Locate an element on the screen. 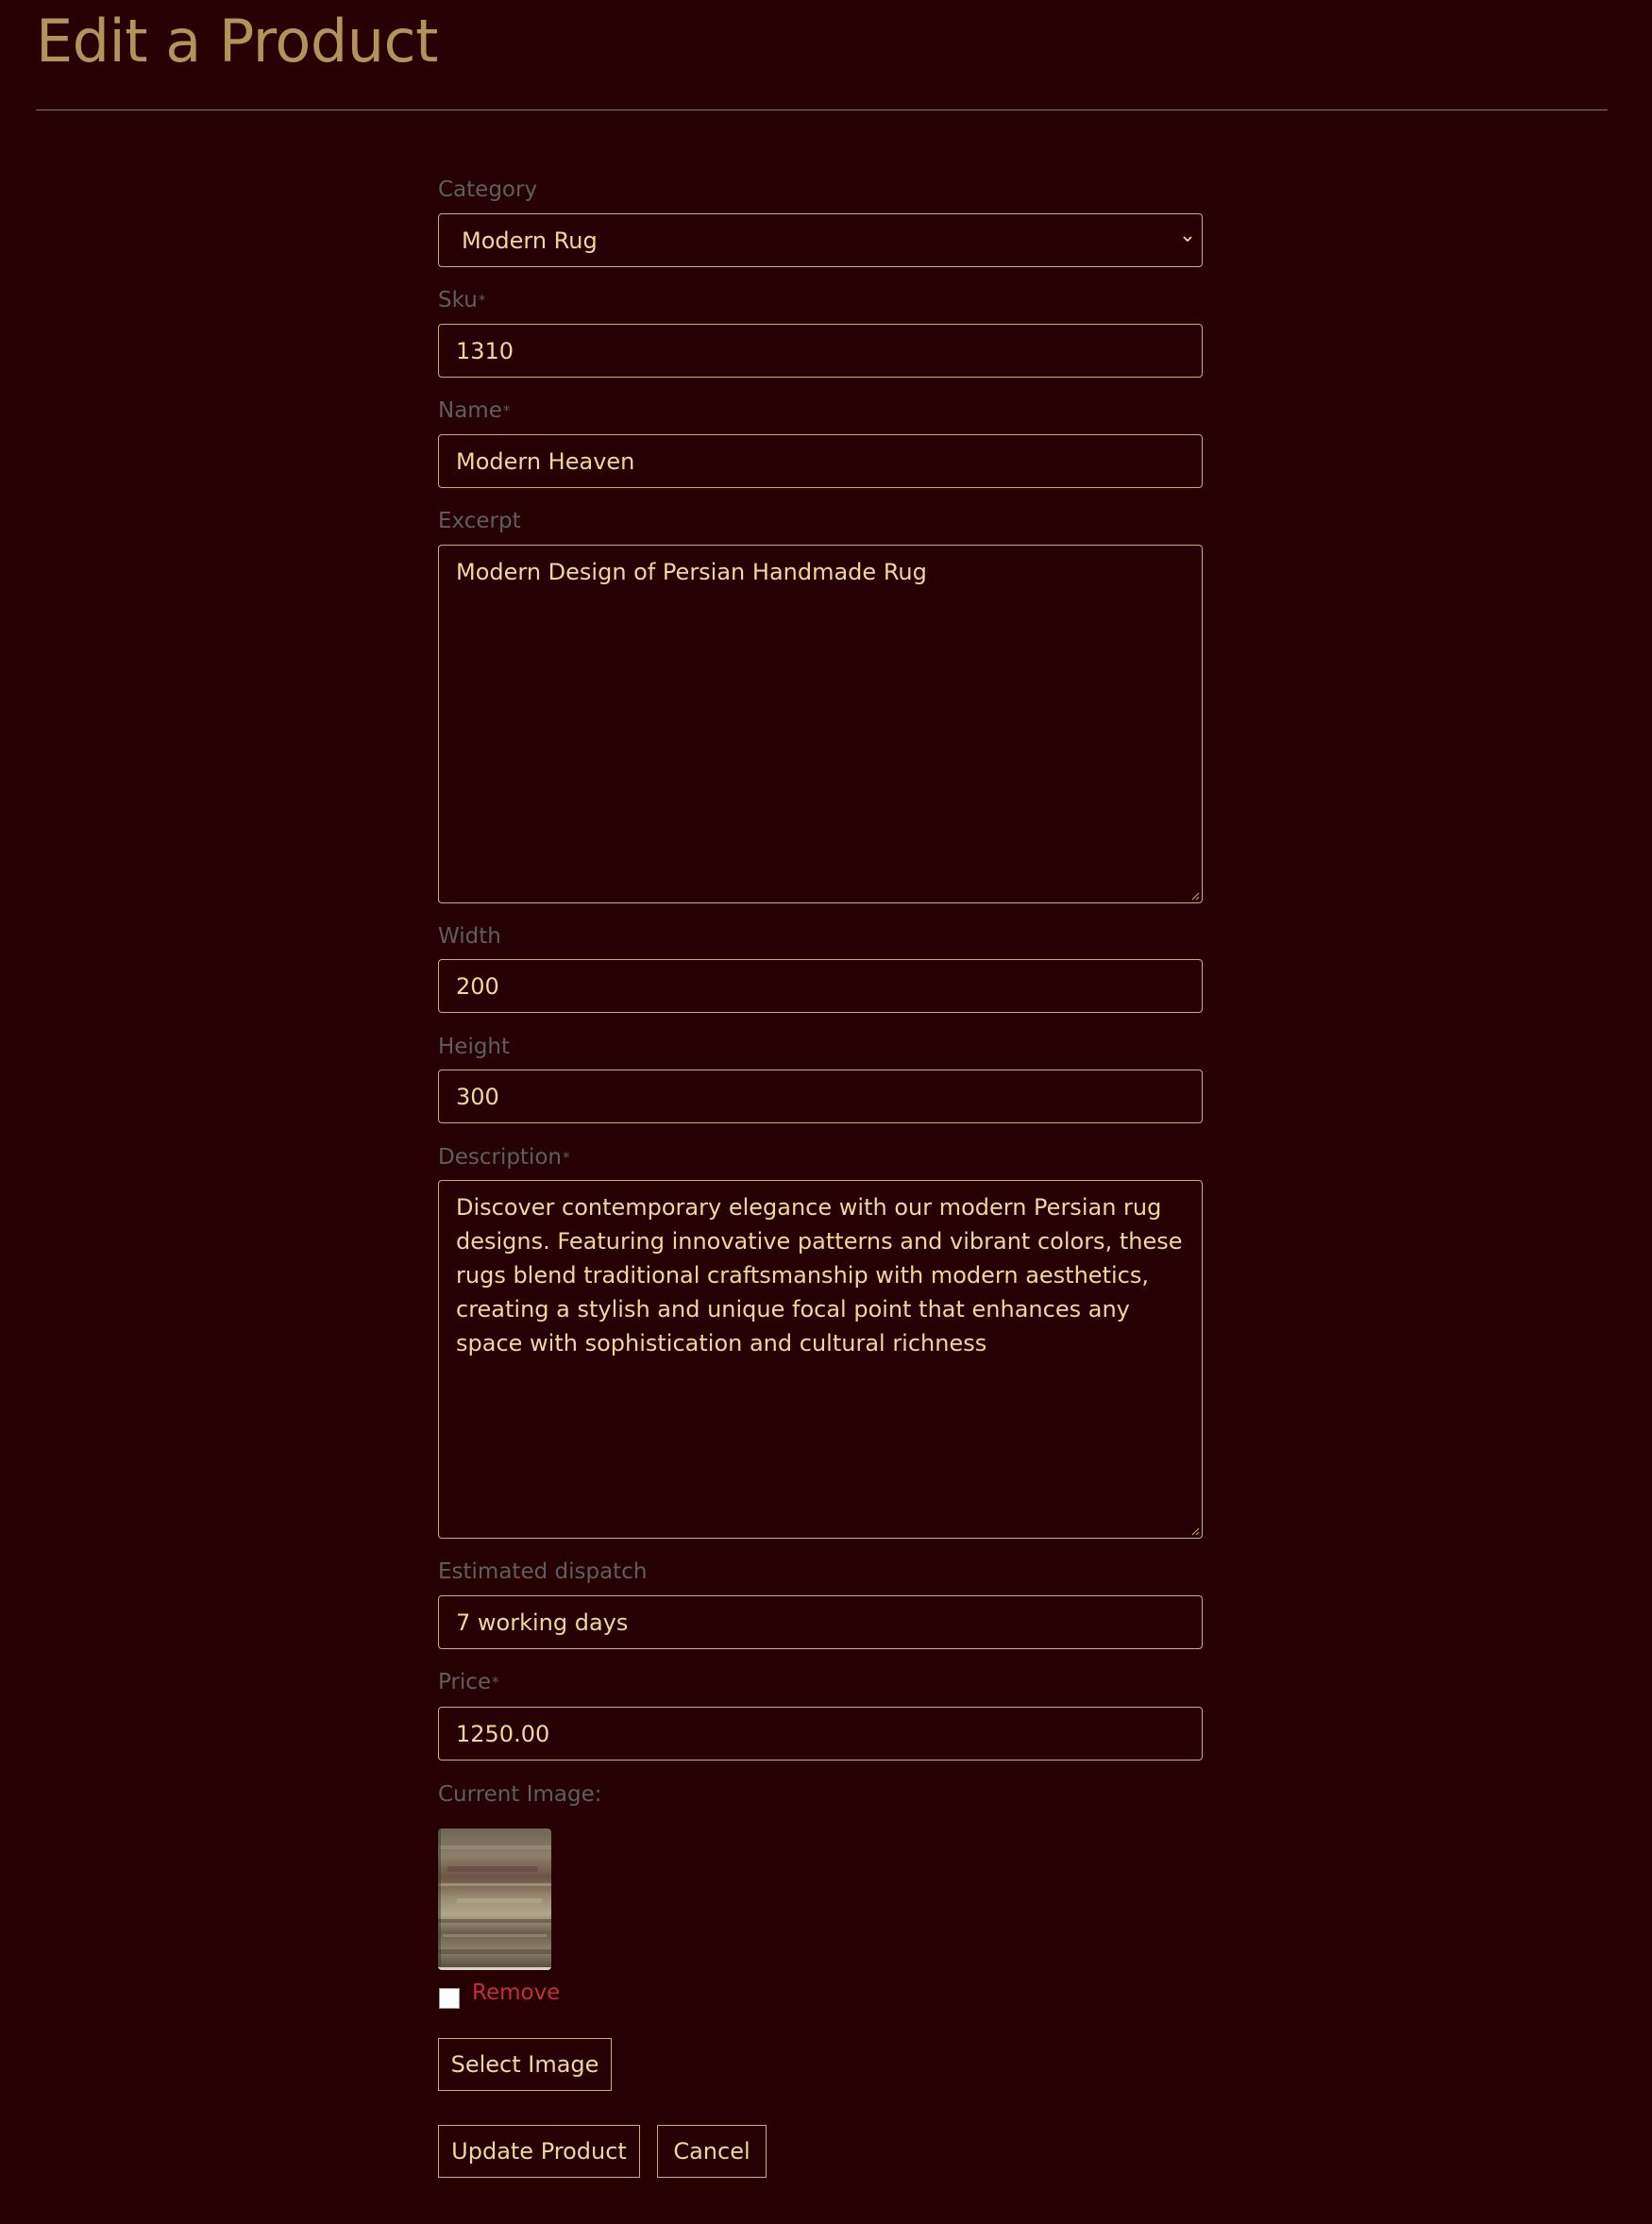 Image resolution: width=1652 pixels, height=2224 pixels. name-label: Name* is located at coordinates (474, 410).